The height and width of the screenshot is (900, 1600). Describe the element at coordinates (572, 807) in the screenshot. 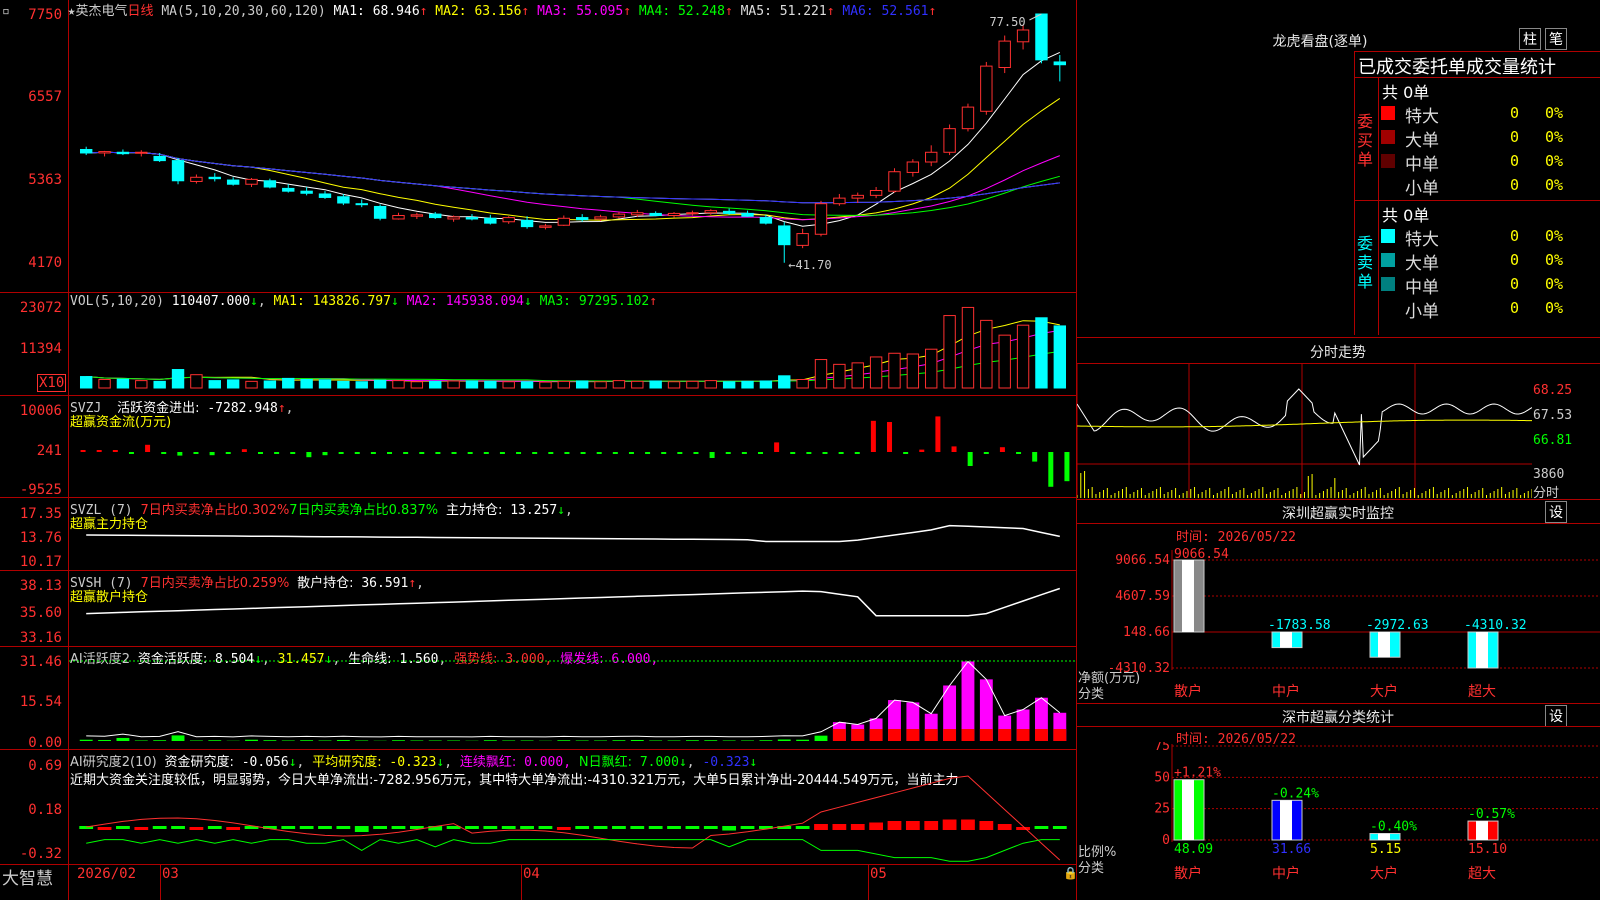

I see `ai-research-chart` at that location.